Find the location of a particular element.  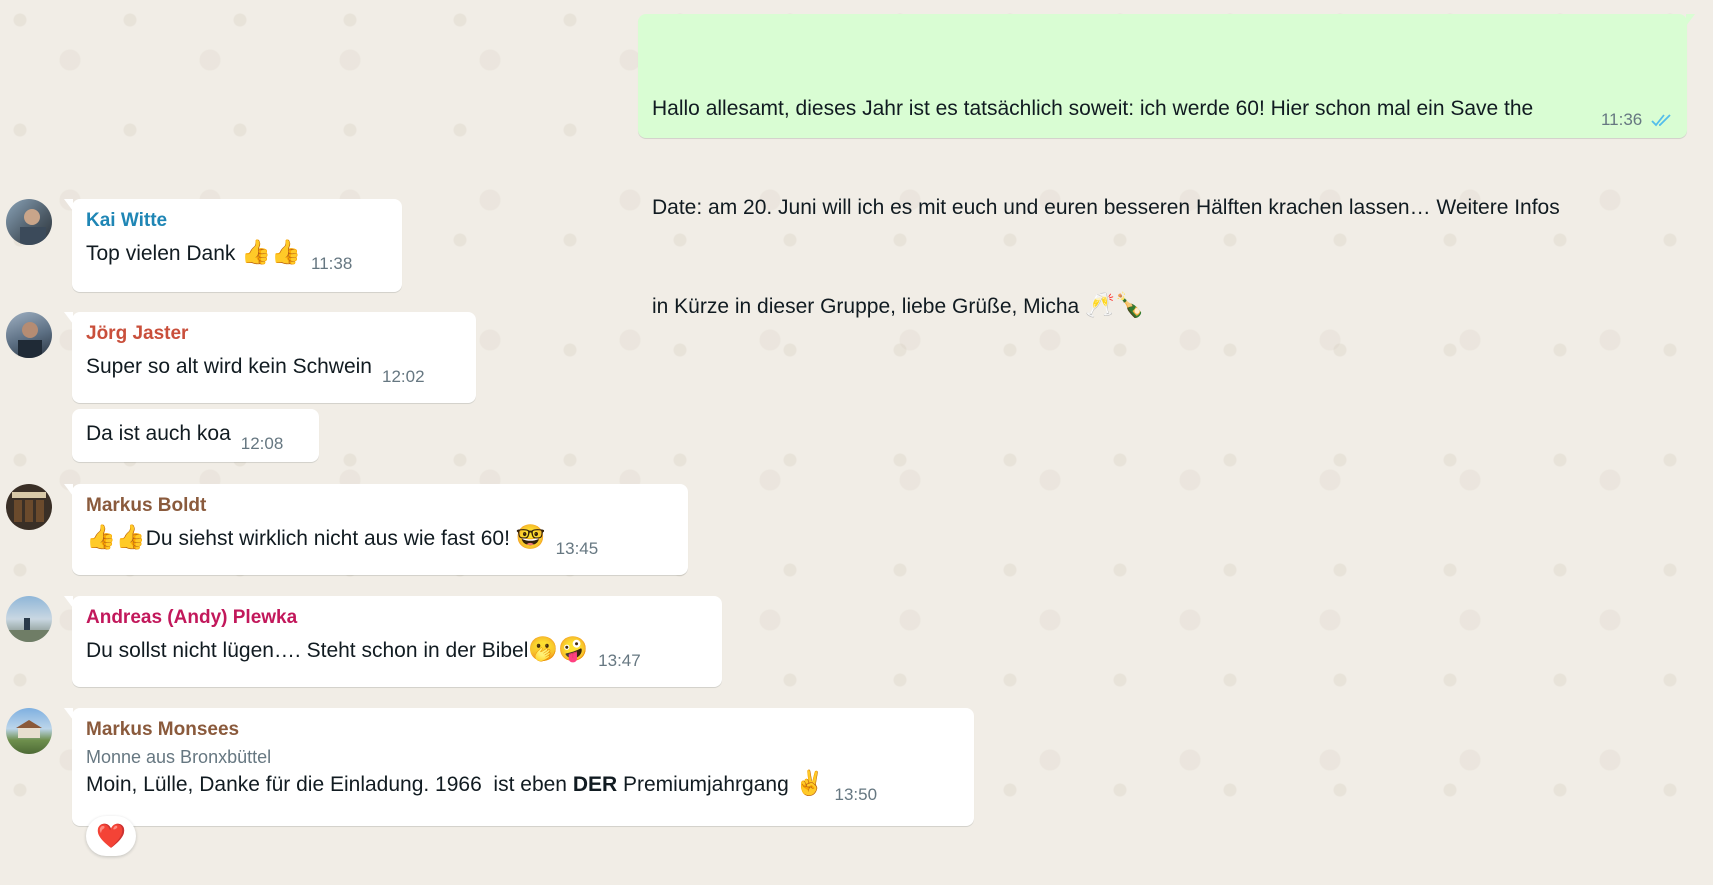

message-bold-text: DER is located at coordinates (595, 784).